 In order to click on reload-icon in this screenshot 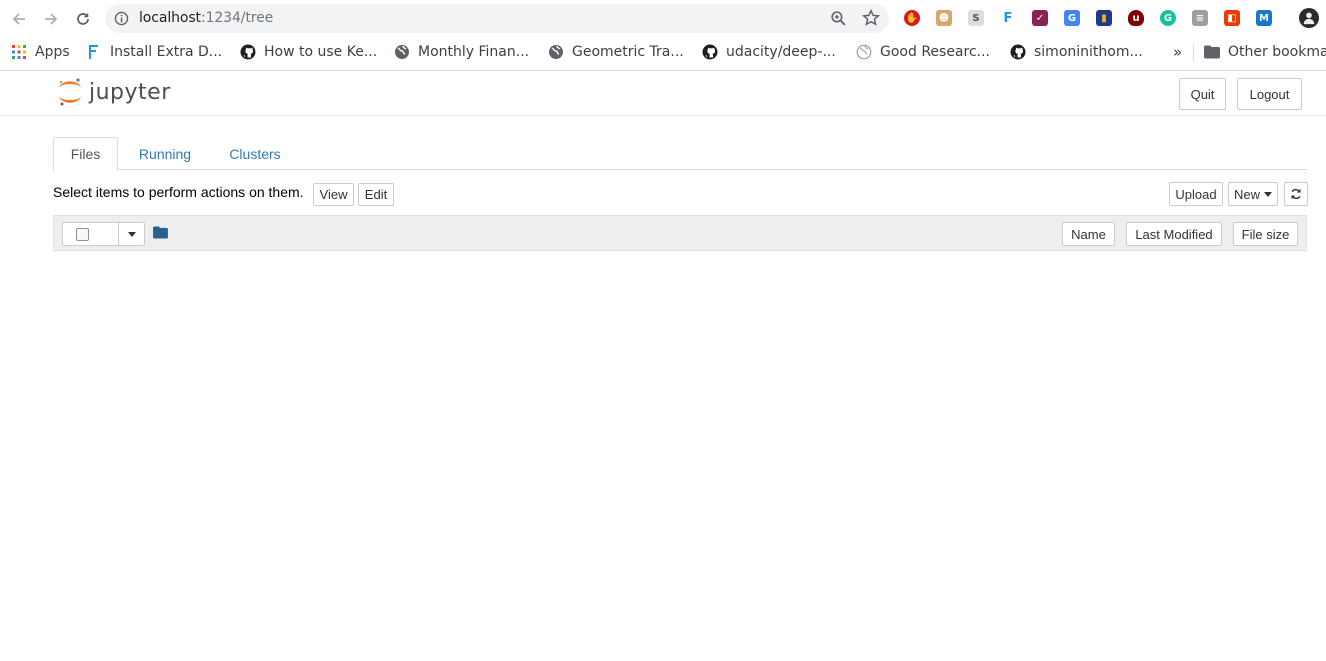, I will do `click(83, 19)`.